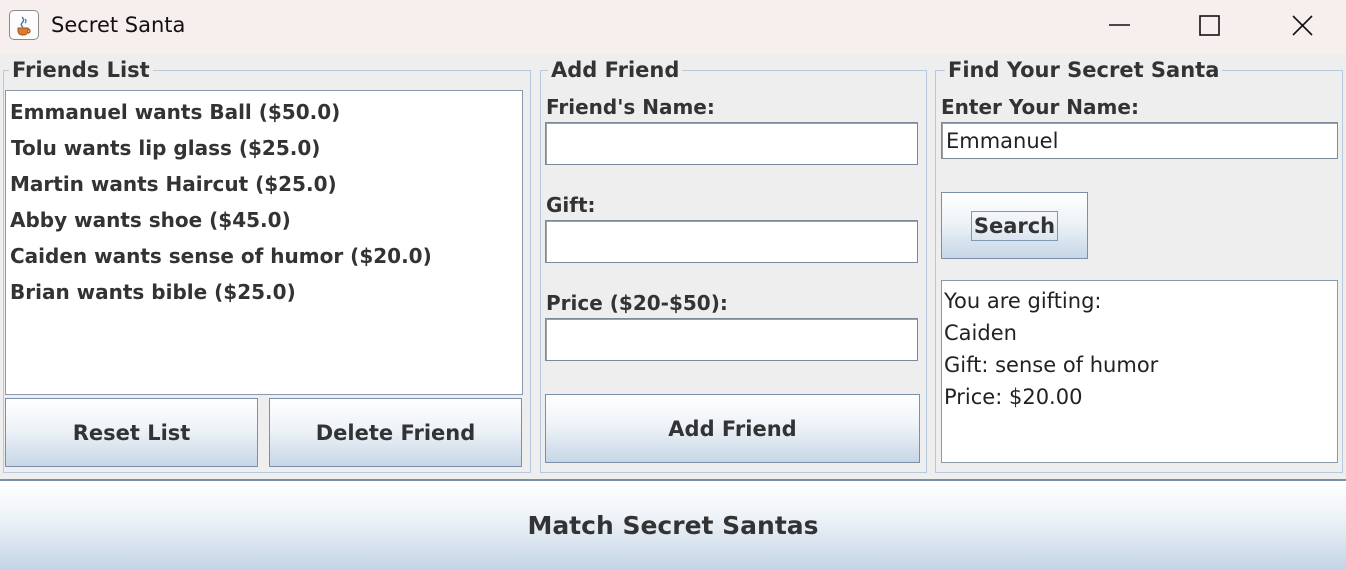  What do you see at coordinates (980, 333) in the screenshot?
I see `result-line: Caiden` at bounding box center [980, 333].